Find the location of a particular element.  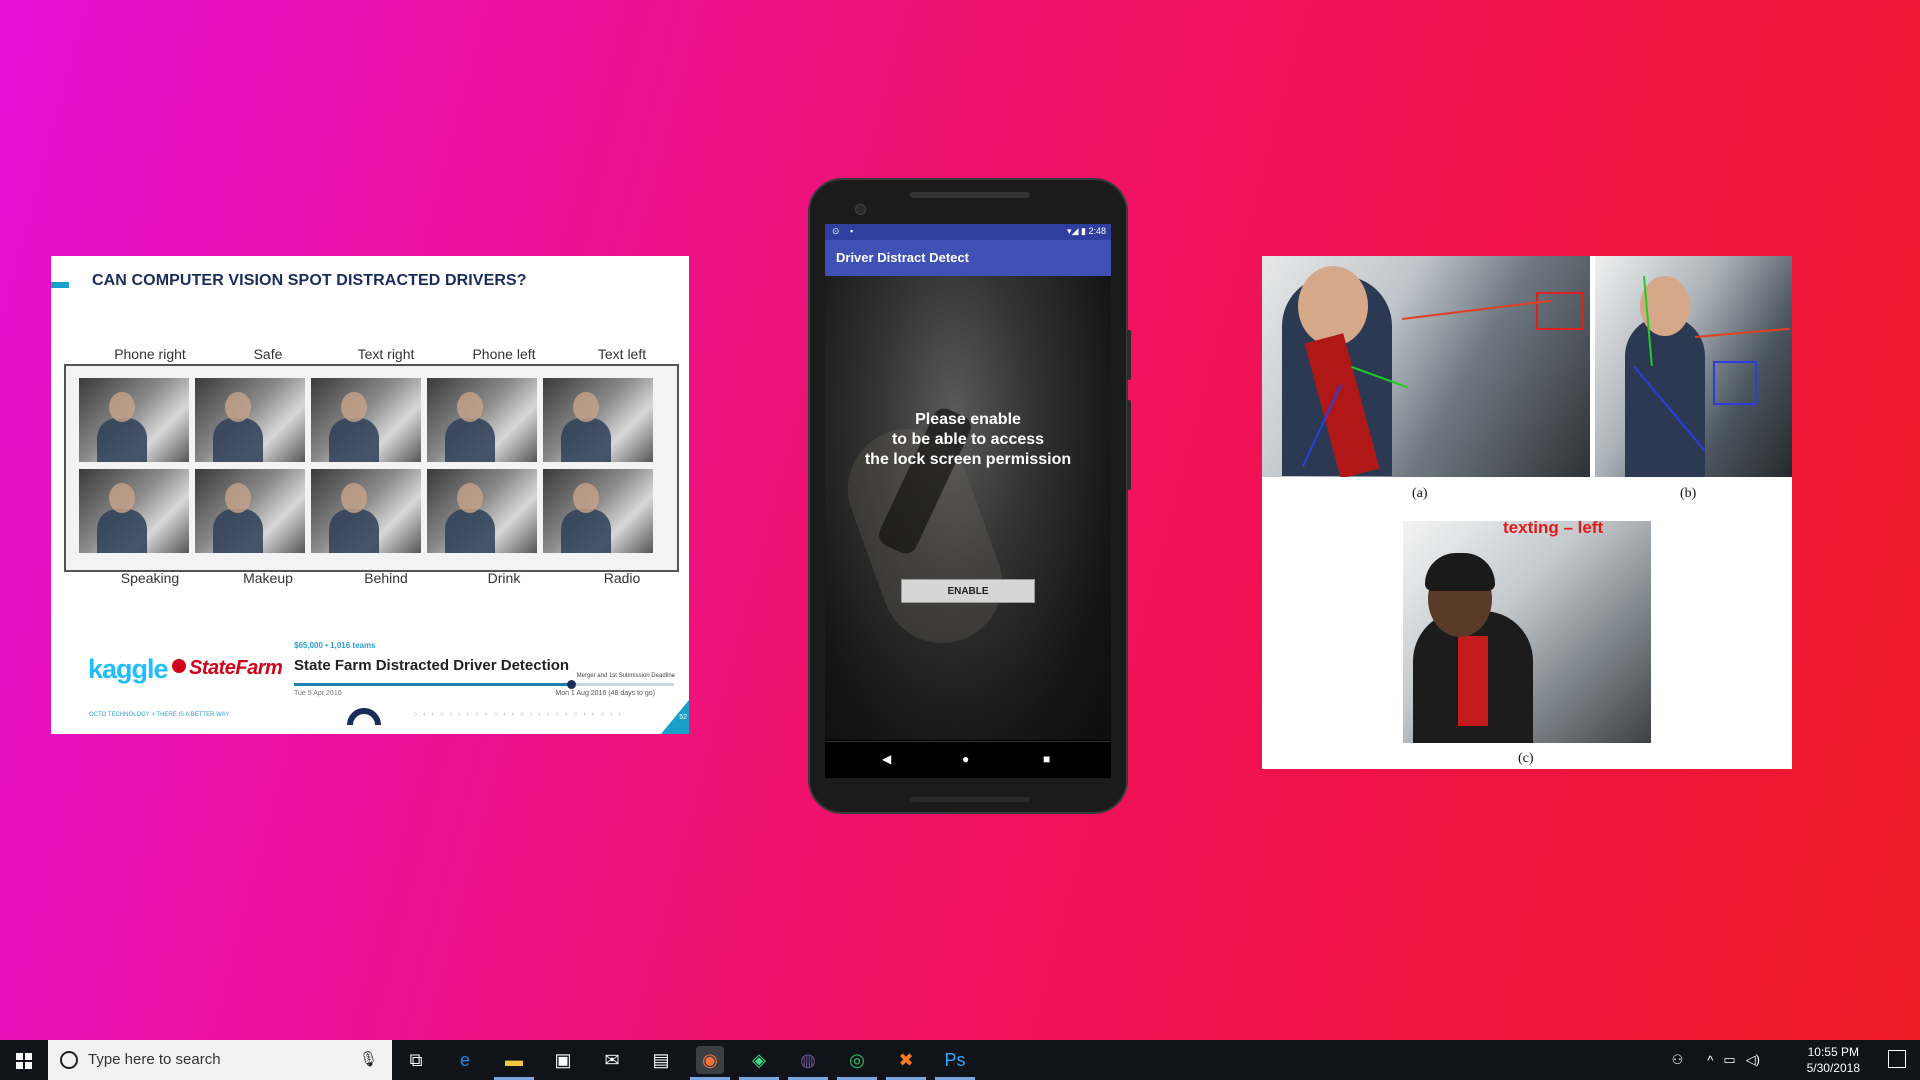

driver-head is located at coordinates (1333, 306).